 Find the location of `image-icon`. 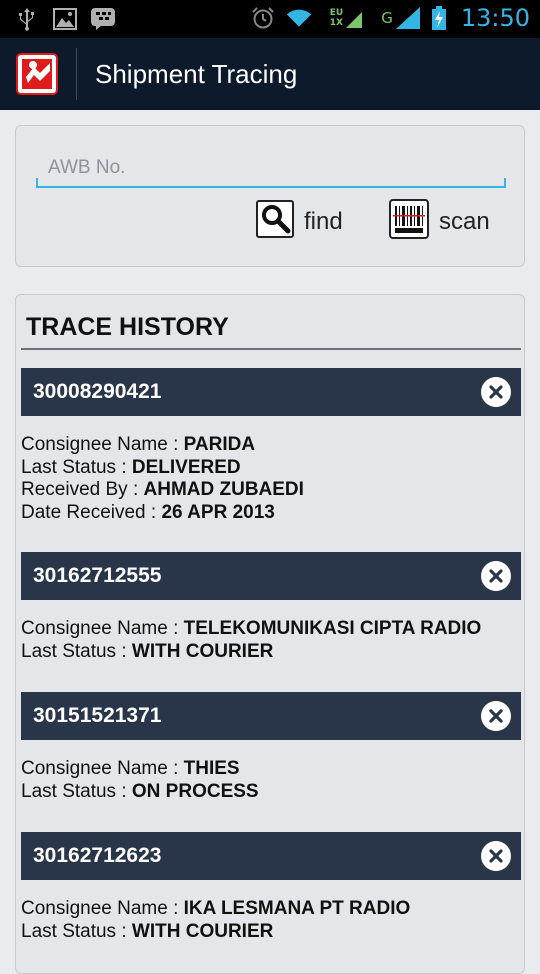

image-icon is located at coordinates (65, 19).